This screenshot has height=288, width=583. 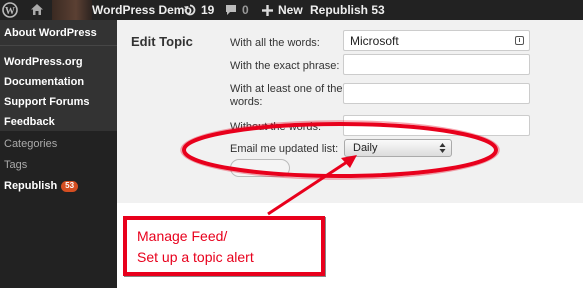 What do you see at coordinates (182, 236) in the screenshot?
I see `annotation-line-1: Manage Feed/` at bounding box center [182, 236].